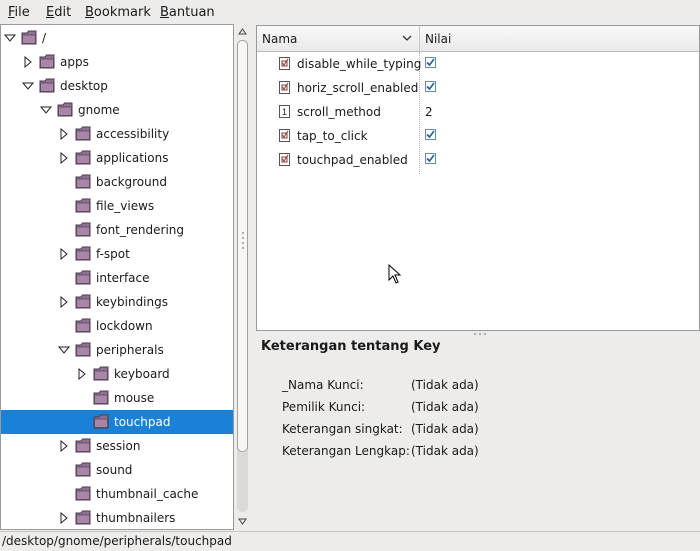  I want to click on tree-item-: /, so click(117, 38).